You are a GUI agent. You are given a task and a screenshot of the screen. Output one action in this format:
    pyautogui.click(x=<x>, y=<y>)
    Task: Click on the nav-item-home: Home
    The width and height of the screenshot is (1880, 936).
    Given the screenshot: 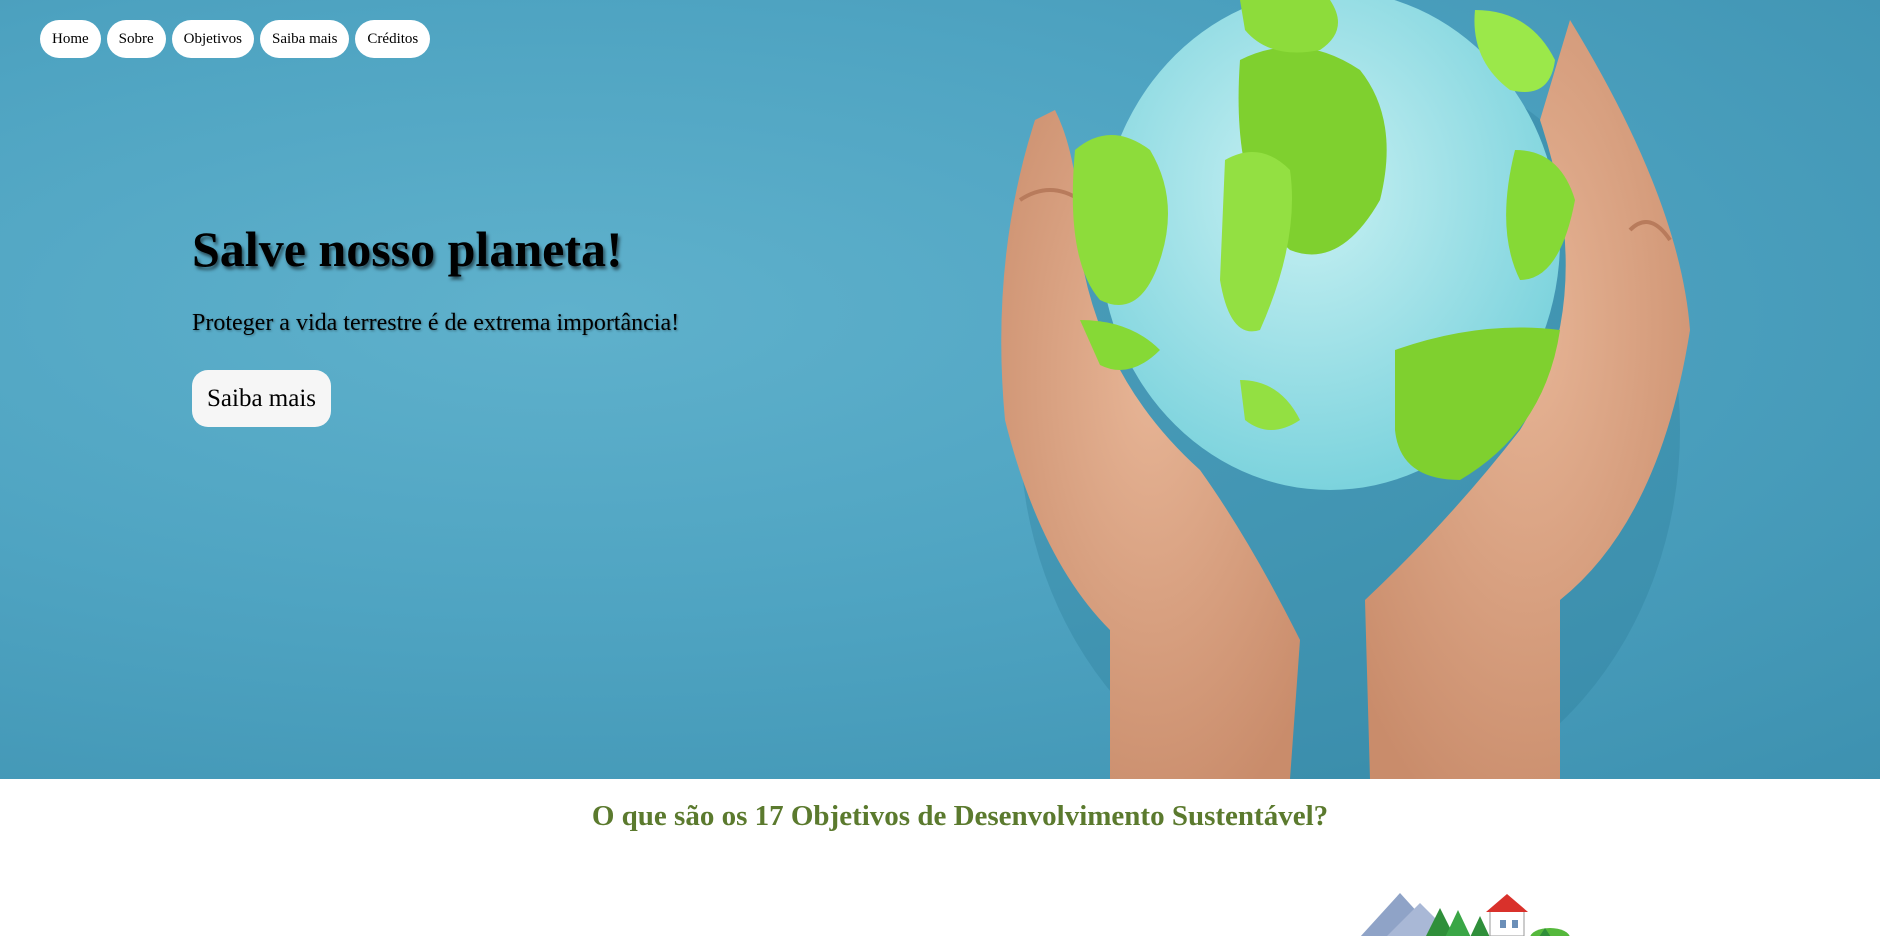 What is the action you would take?
    pyautogui.click(x=70, y=39)
    